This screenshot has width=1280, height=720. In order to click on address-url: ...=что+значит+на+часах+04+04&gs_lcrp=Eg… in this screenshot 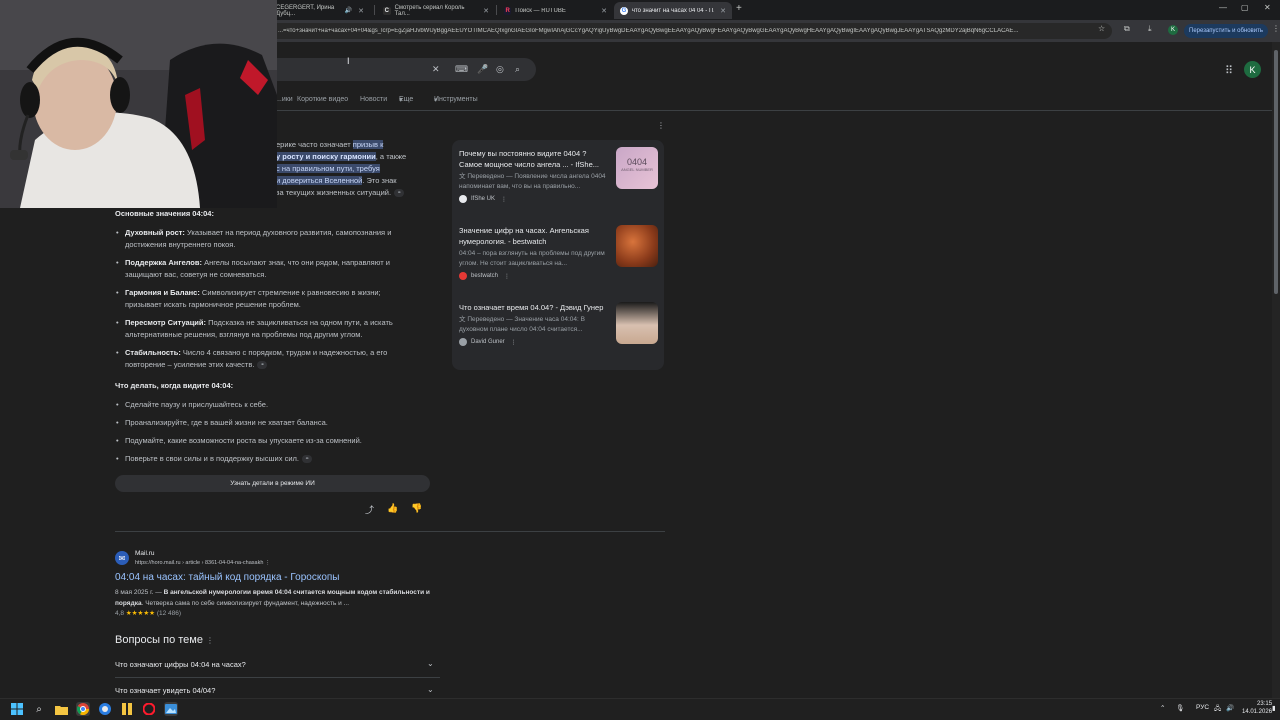, I will do `click(648, 31)`.